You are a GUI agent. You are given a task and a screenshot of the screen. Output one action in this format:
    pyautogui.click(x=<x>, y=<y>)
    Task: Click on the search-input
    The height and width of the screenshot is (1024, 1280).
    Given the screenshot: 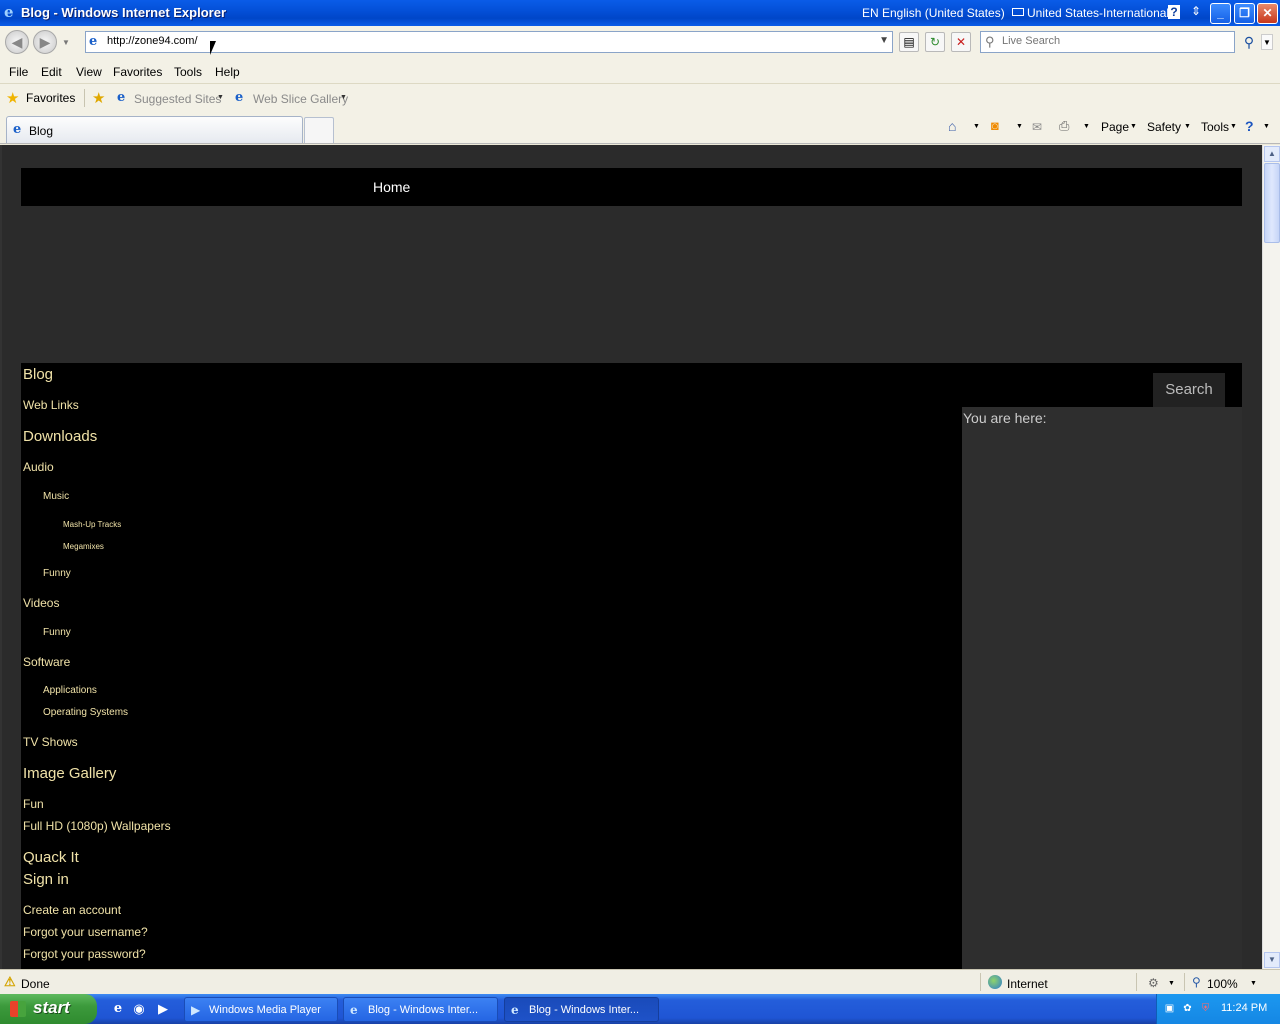 What is the action you would take?
    pyautogui.click(x=1114, y=41)
    